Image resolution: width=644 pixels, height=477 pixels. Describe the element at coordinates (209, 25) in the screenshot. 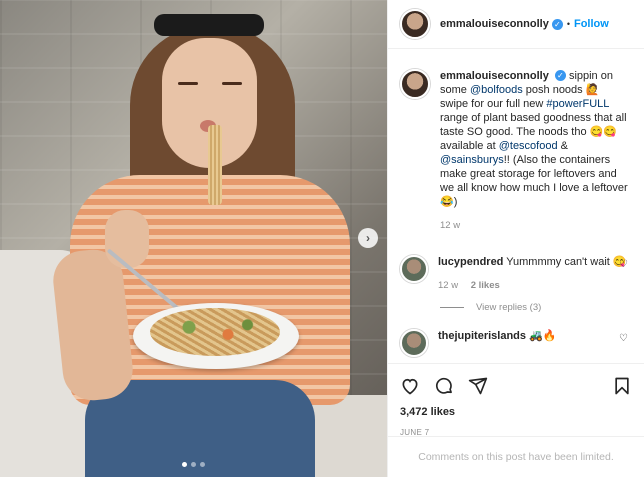

I see `sunglasses` at that location.